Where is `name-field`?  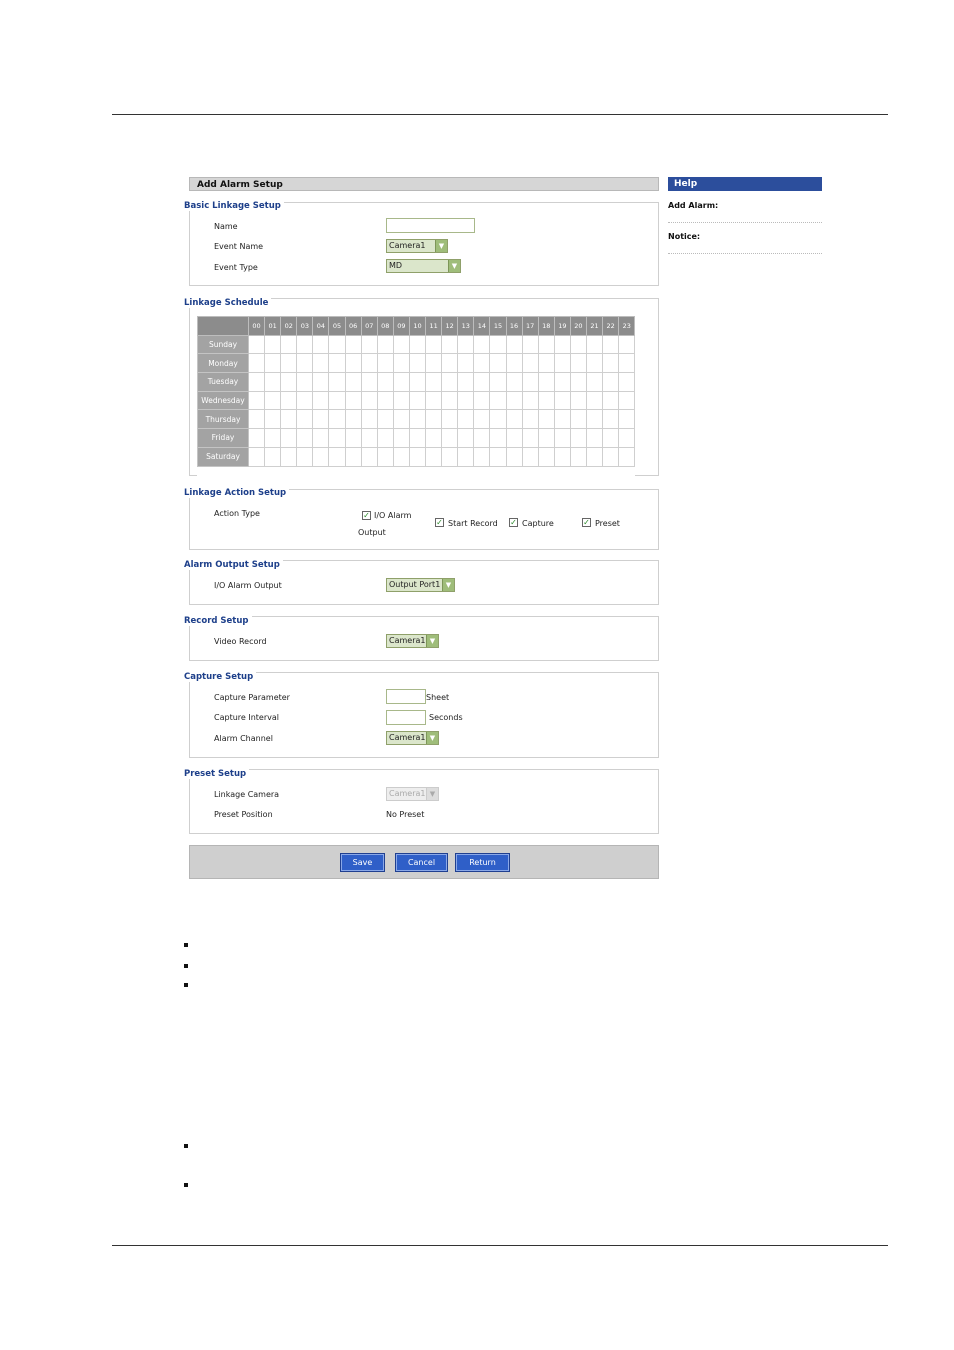 name-field is located at coordinates (430, 225).